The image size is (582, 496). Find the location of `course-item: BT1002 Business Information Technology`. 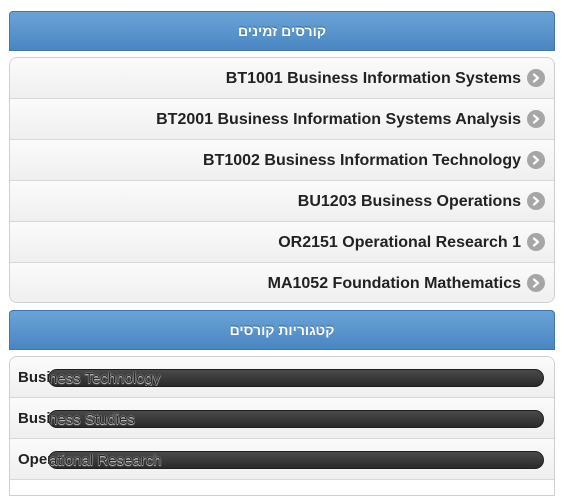

course-item: BT1002 Business Information Technology is located at coordinates (282, 160).